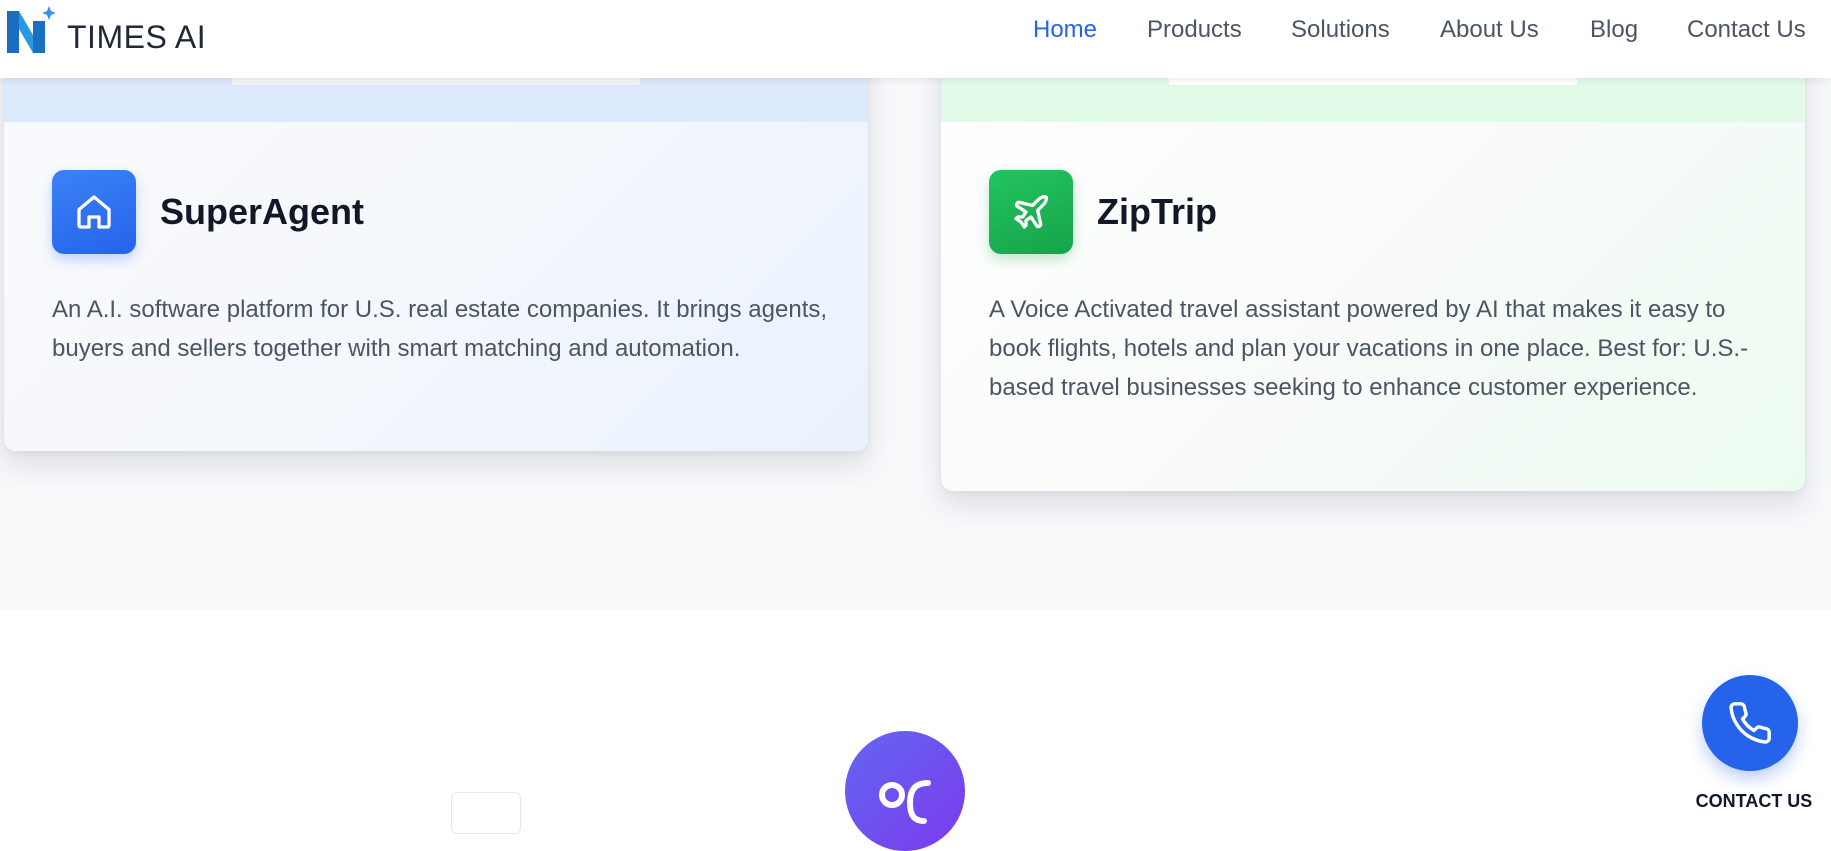 This screenshot has height=851, width=1831. I want to click on feature-icon-circle, so click(905, 791).